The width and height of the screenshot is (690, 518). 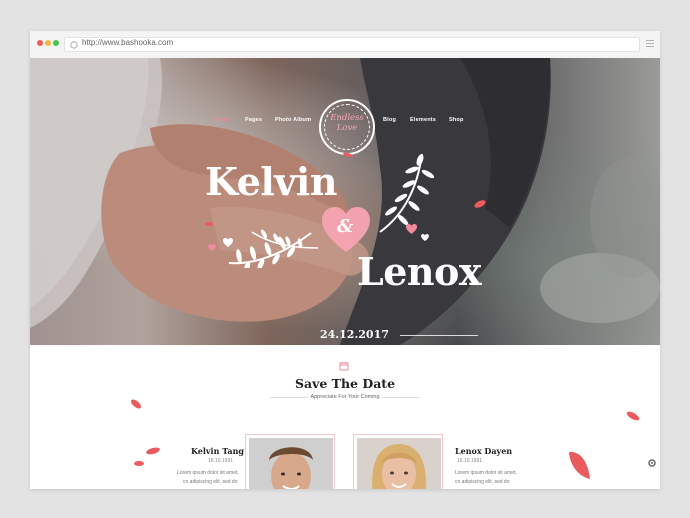 What do you see at coordinates (470, 461) in the screenshot?
I see `bride-birth-date: 16.10.1991` at bounding box center [470, 461].